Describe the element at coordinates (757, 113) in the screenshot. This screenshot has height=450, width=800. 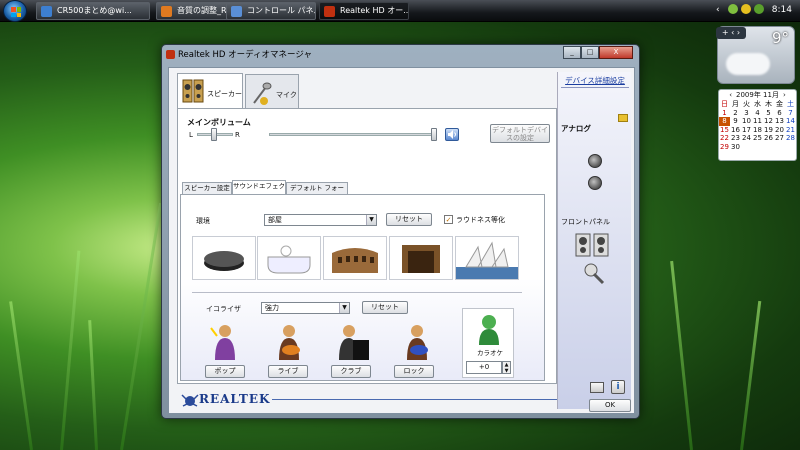
I see `calendar-day: 4` at that location.